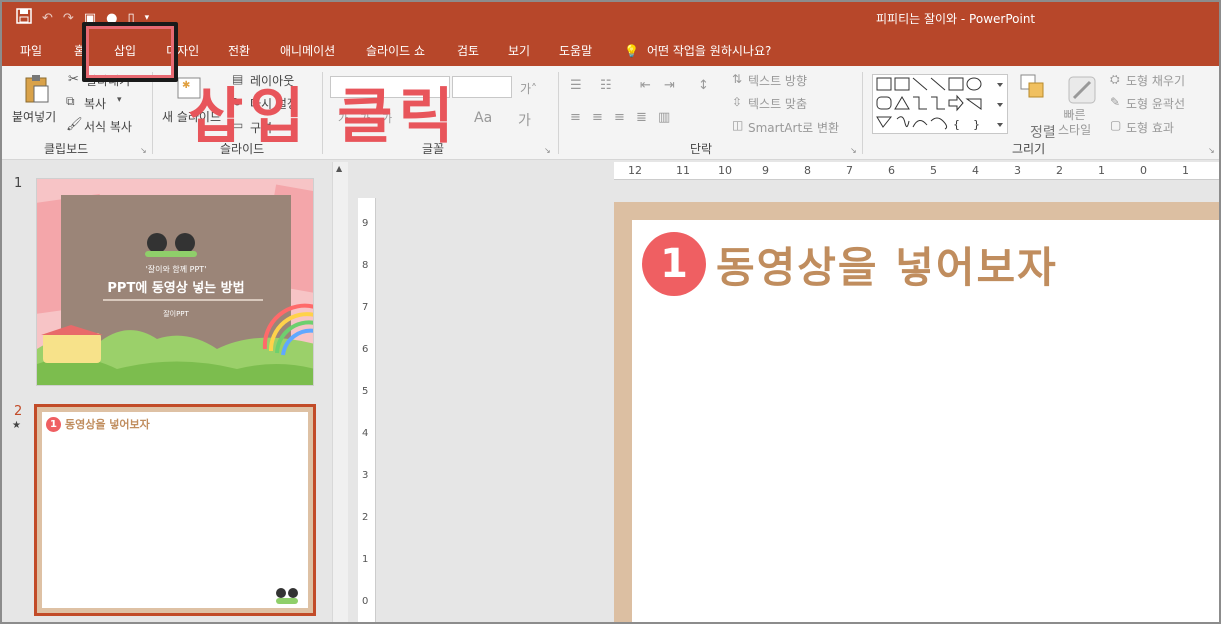  Describe the element at coordinates (1043, 132) in the screenshot. I see `arrange-button: 정렬` at that location.